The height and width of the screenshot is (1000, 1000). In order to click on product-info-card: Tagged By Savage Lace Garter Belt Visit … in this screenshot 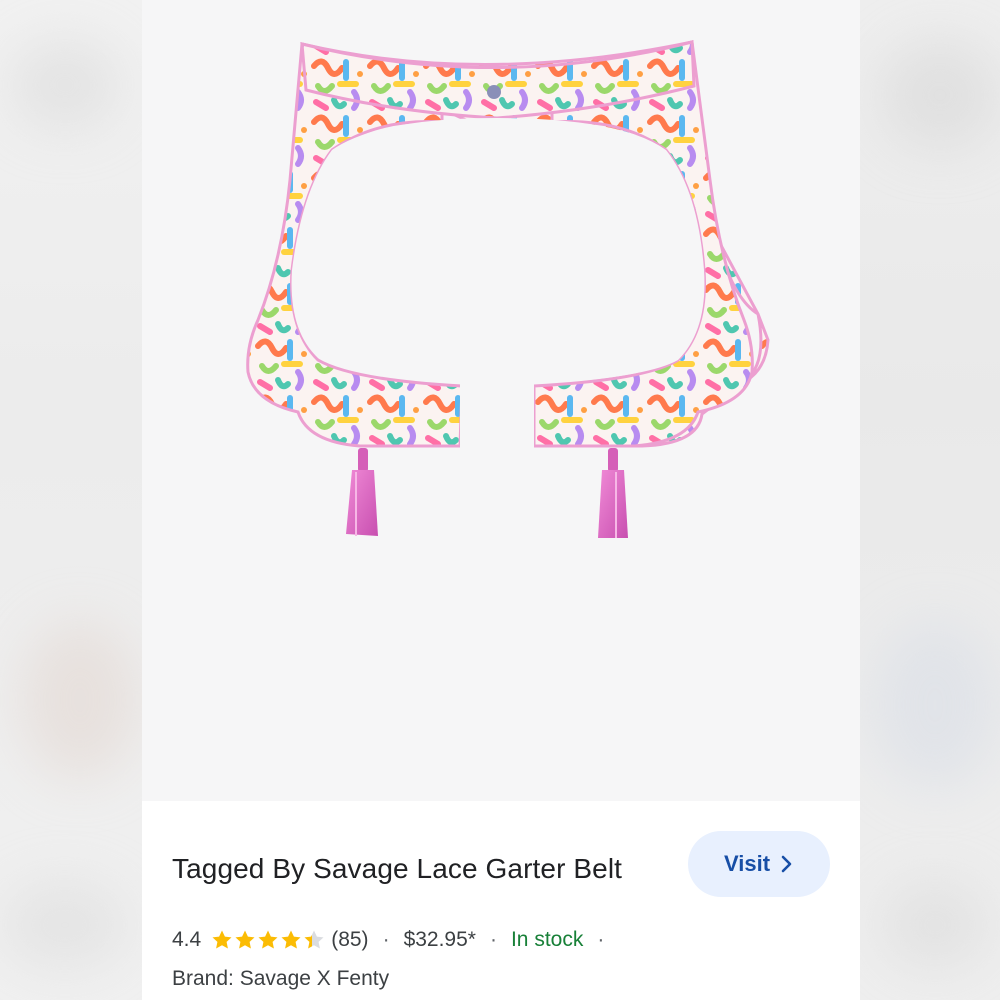, I will do `click(501, 900)`.